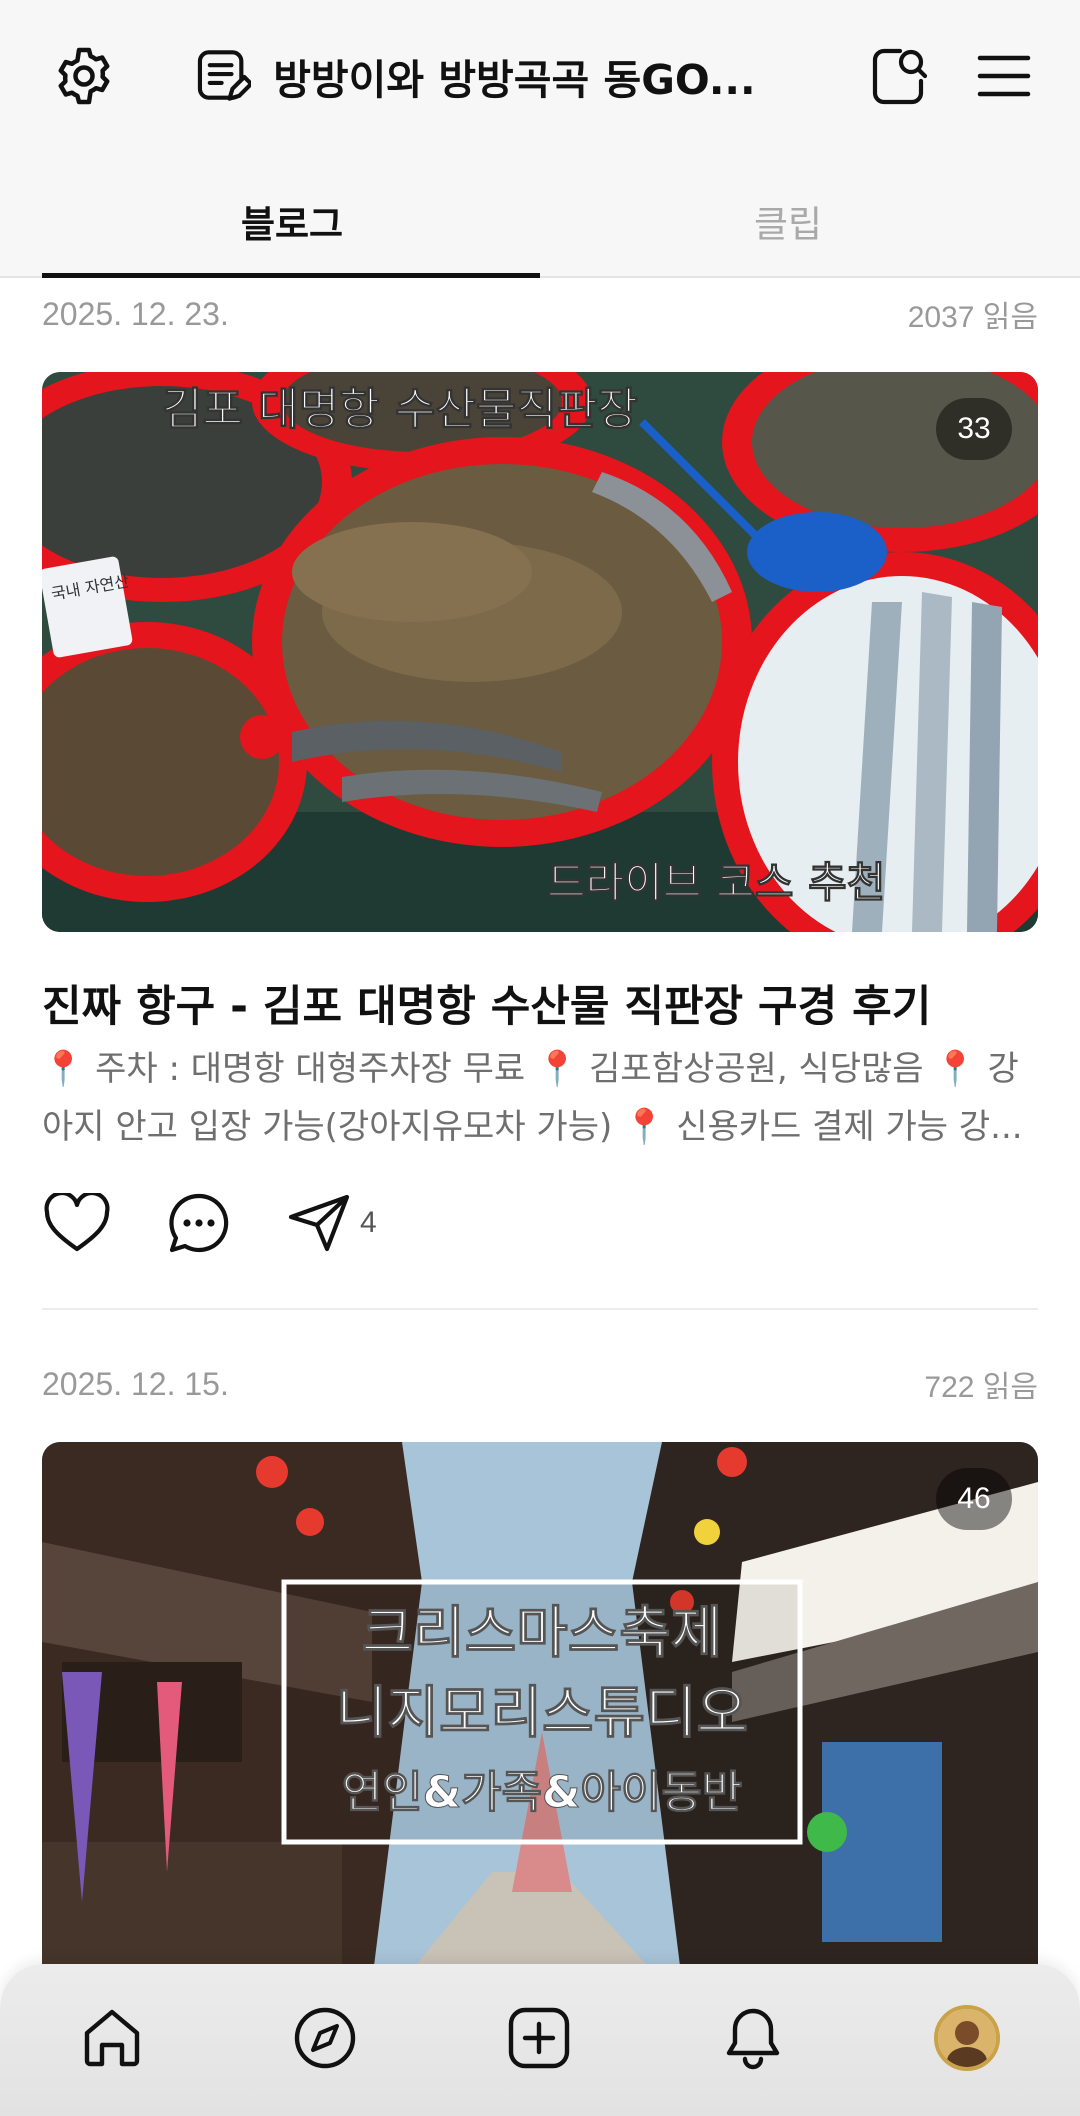  I want to click on plus-square-icon, so click(539, 2038).